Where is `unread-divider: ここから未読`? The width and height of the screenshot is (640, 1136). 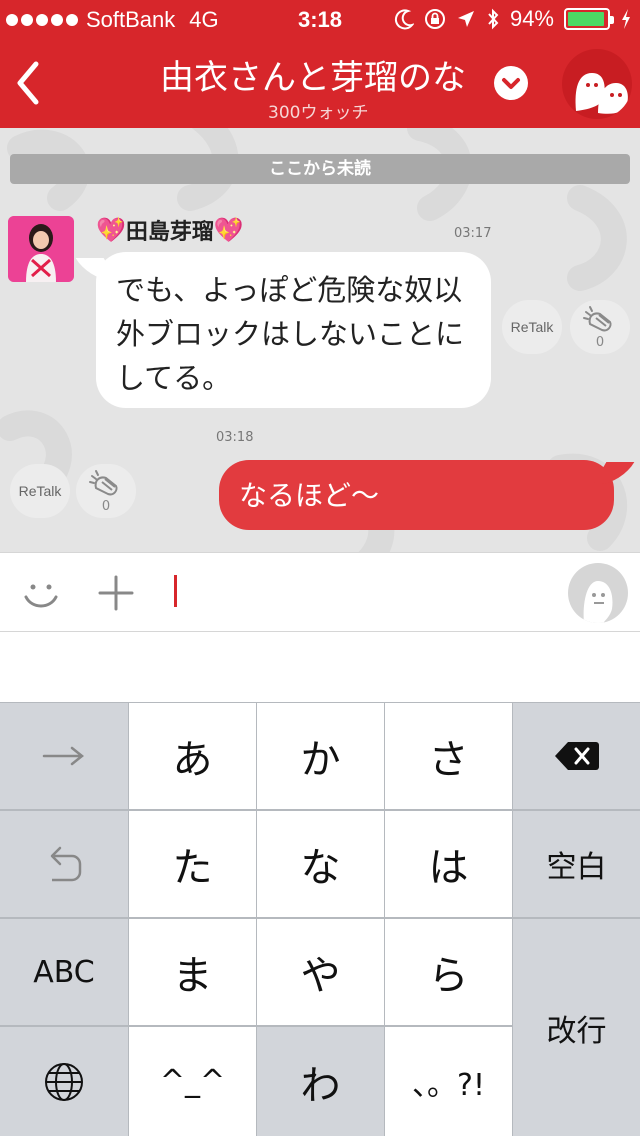 unread-divider: ここから未読 is located at coordinates (320, 169).